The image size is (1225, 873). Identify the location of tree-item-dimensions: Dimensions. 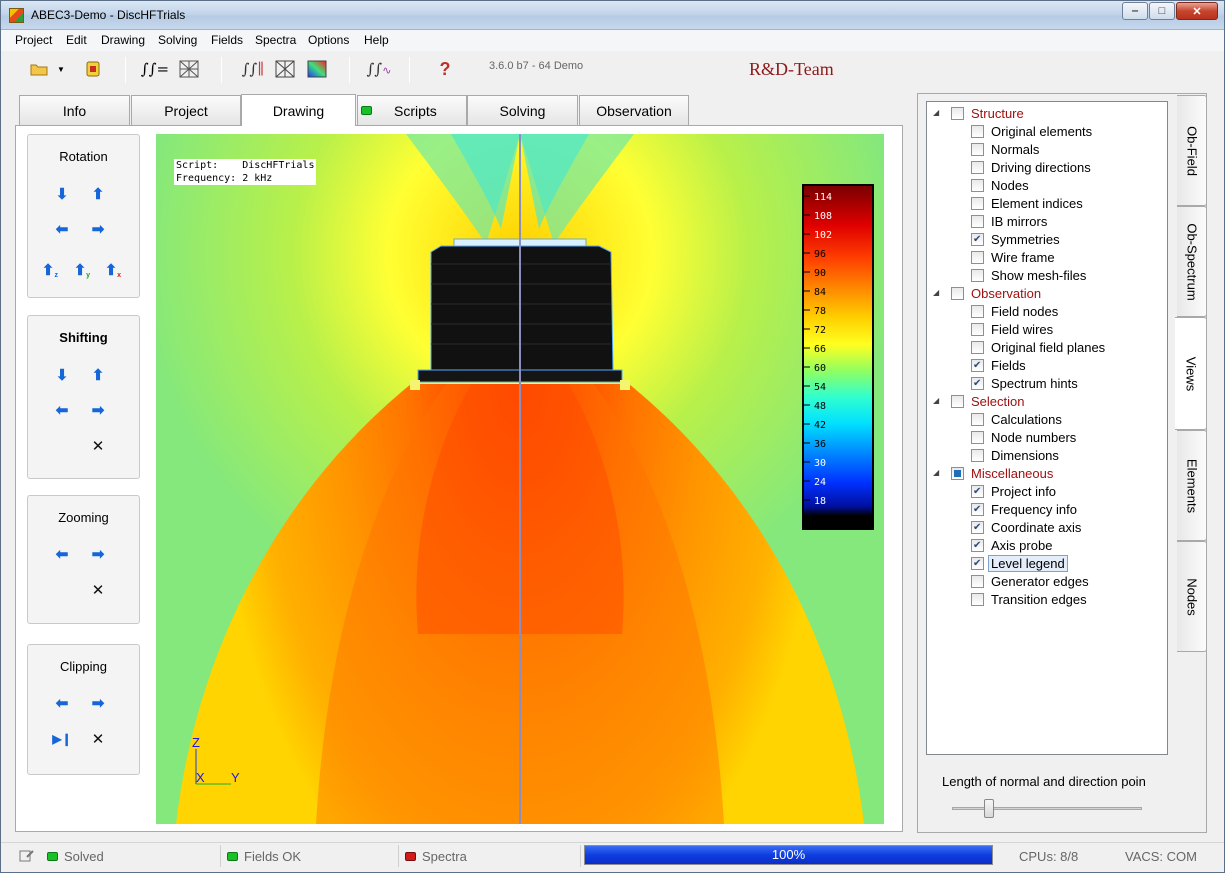
(1015, 455).